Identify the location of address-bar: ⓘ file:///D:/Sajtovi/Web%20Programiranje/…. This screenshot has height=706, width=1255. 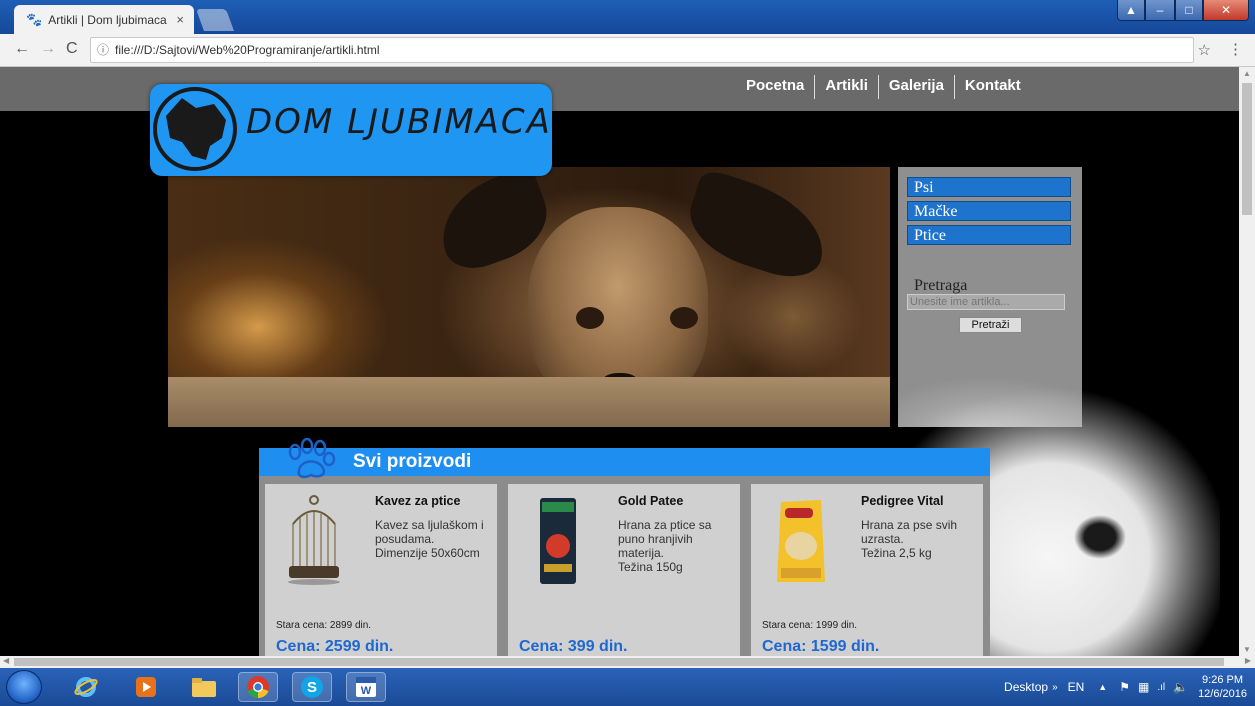
(642, 50).